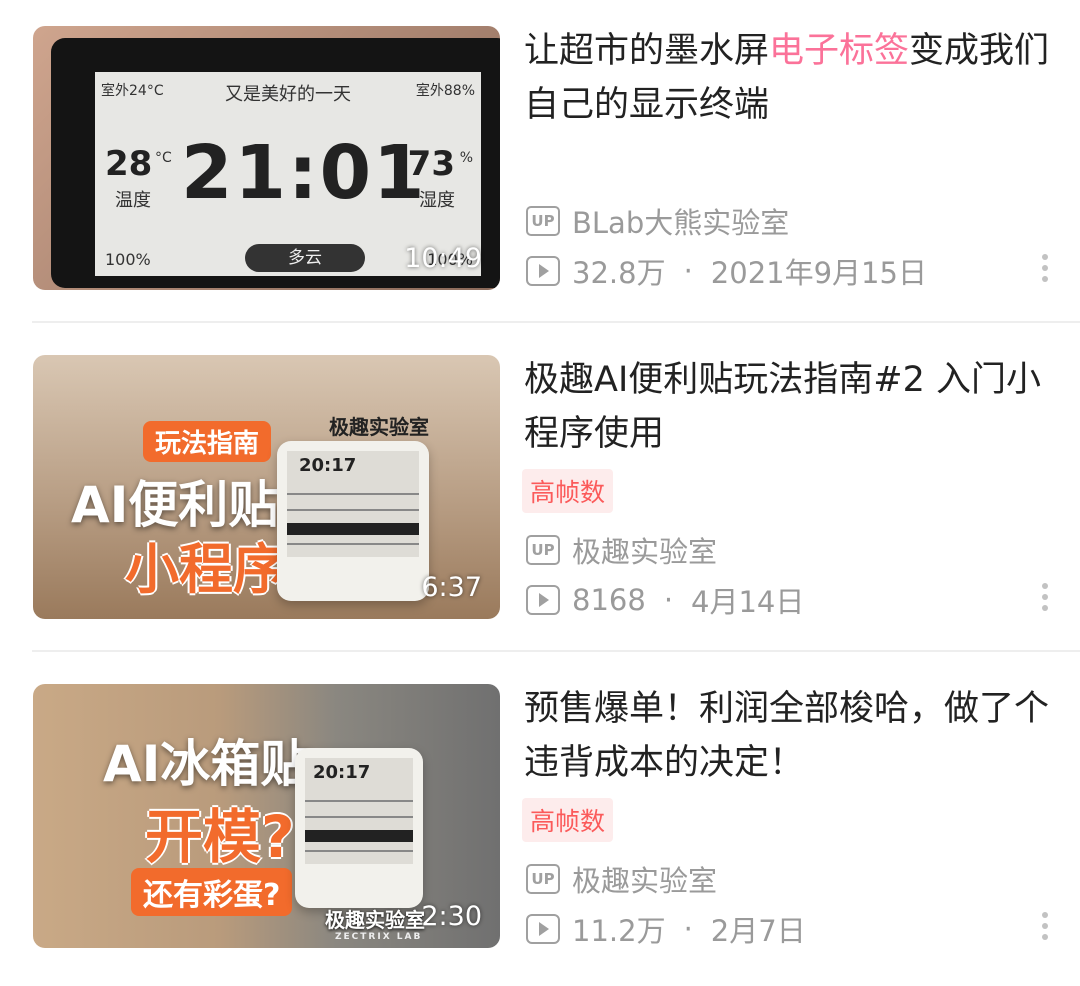 The image size is (1080, 986). I want to click on stats-row: 11.2万 · 2月7日, so click(666, 929).